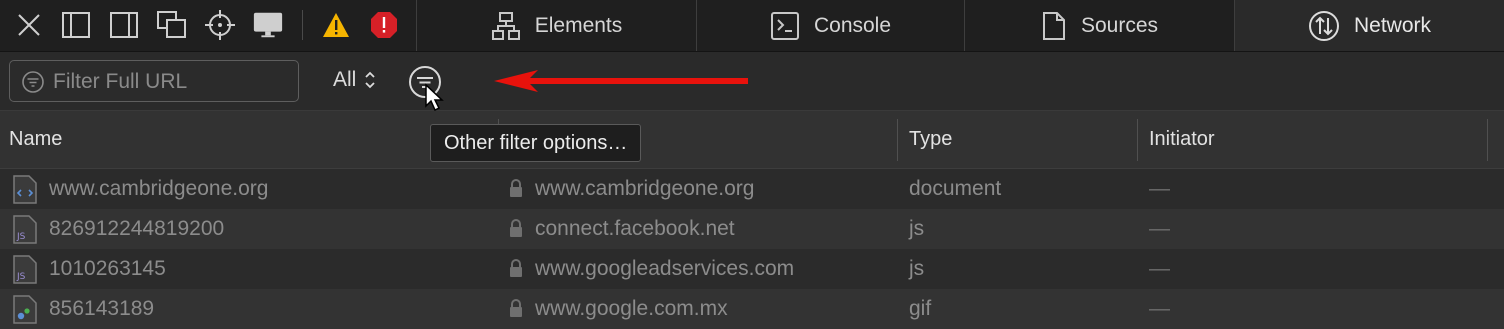  Describe the element at coordinates (434, 97) in the screenshot. I see `mouse-pointer-icon` at that location.